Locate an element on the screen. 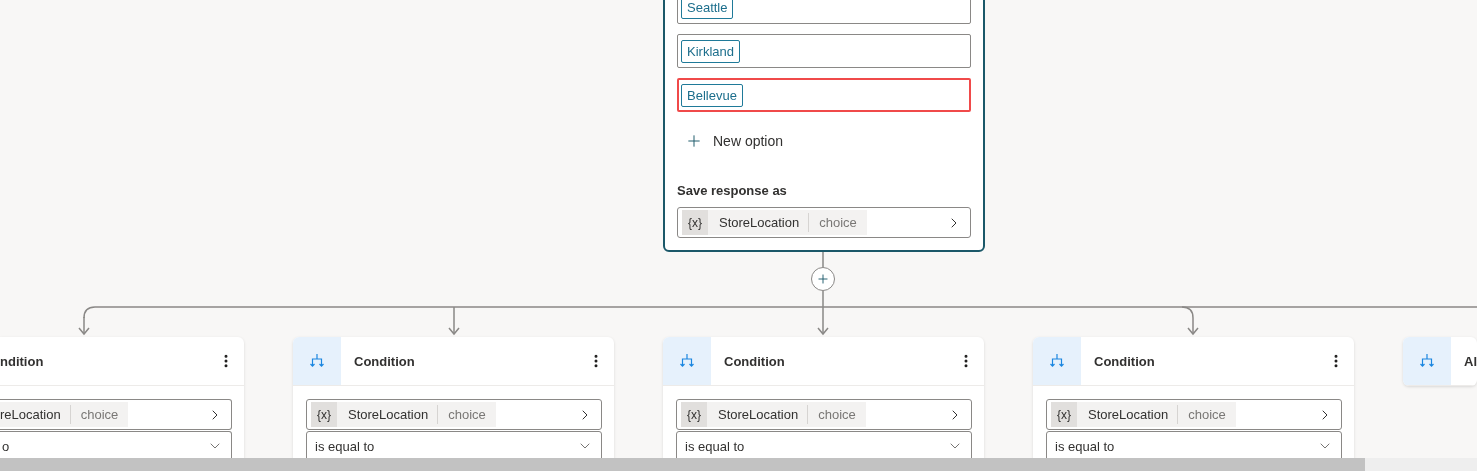 This screenshot has width=1477, height=471. card-title: ndition is located at coordinates (22, 361).